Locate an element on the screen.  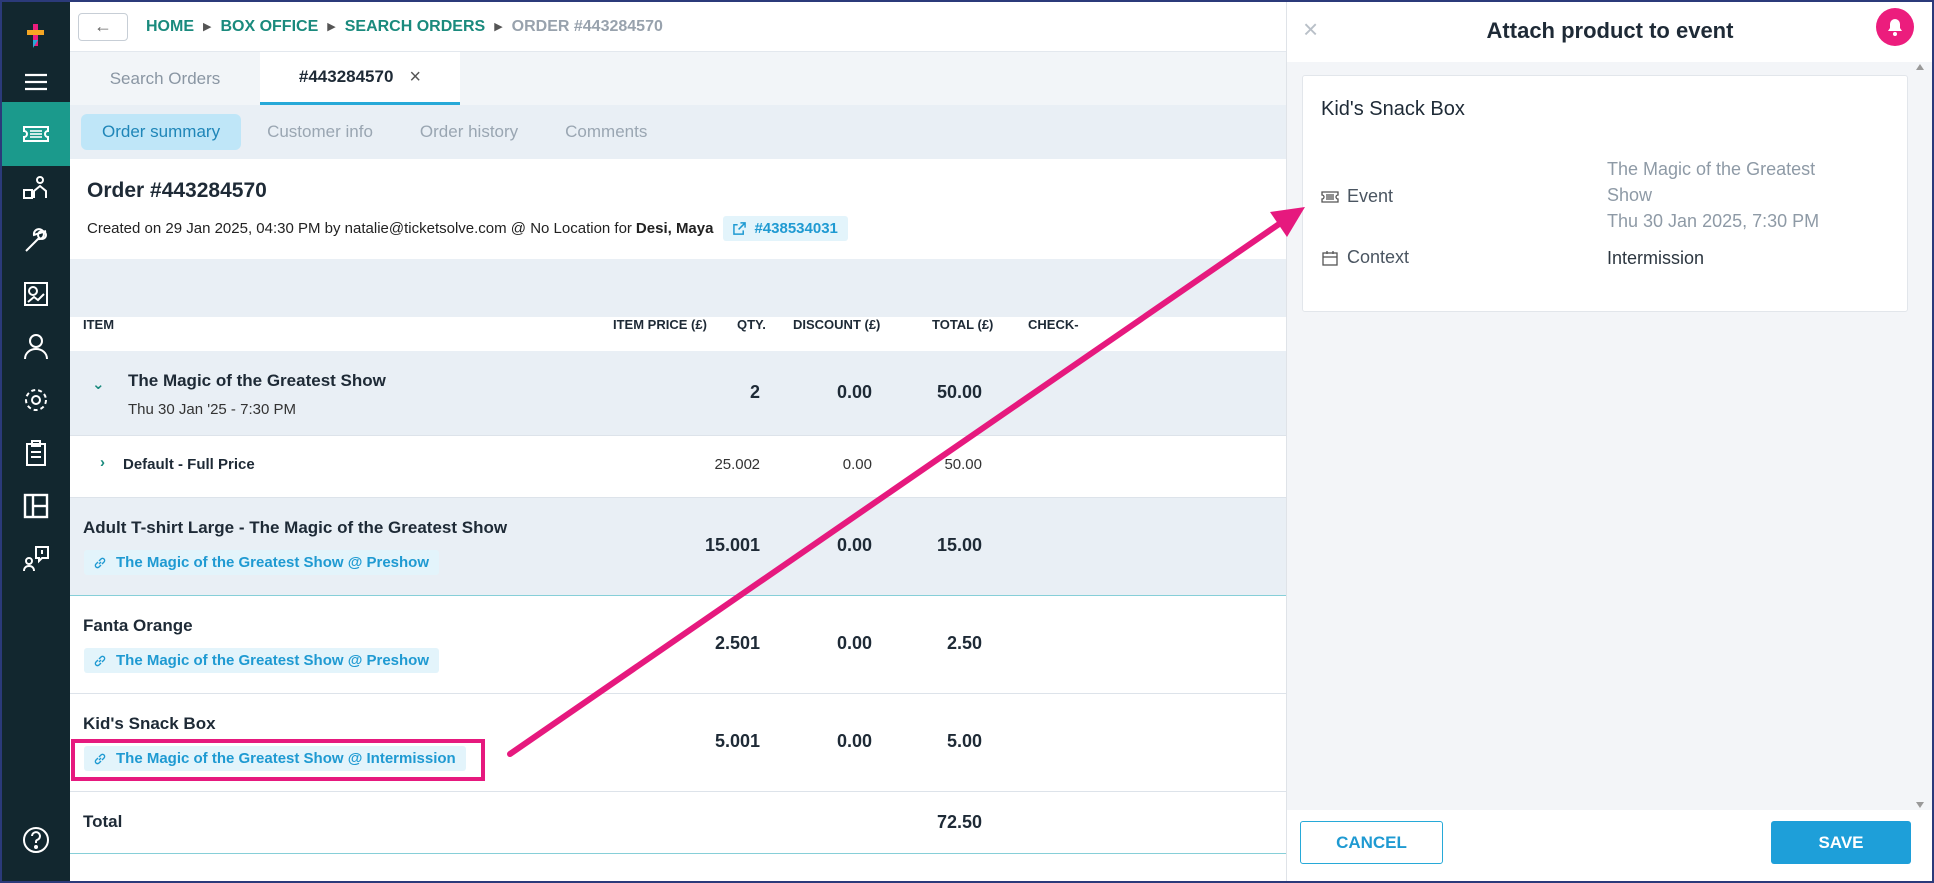
product-total: 5.00 is located at coordinates (964, 741).